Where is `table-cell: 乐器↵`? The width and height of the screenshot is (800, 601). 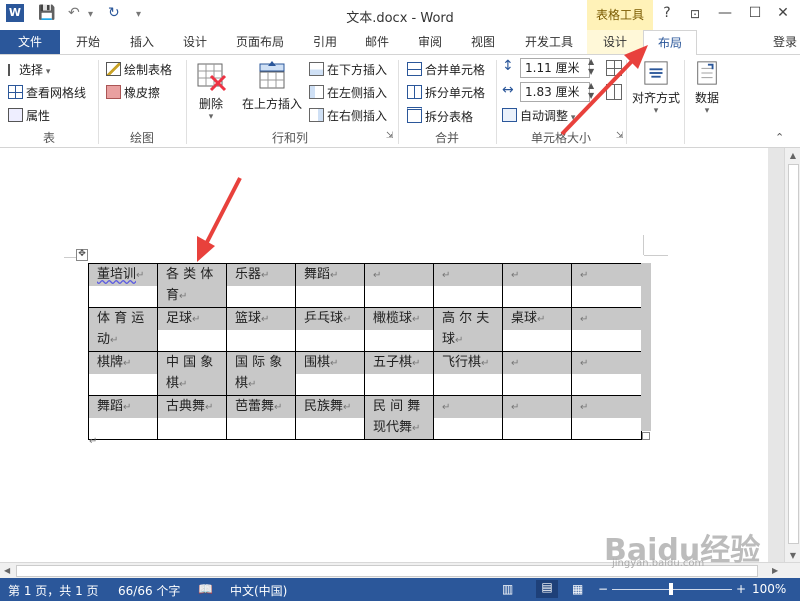
table-cell: 乐器↵ is located at coordinates (261, 285).